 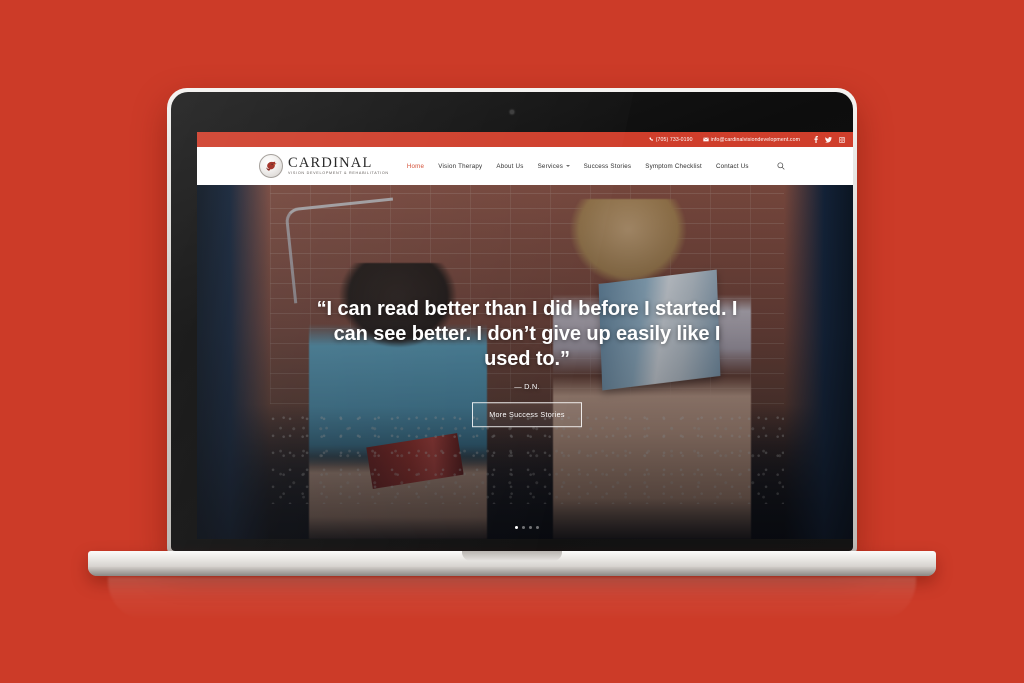 What do you see at coordinates (512, 571) in the screenshot?
I see `laptop-base-lip` at bounding box center [512, 571].